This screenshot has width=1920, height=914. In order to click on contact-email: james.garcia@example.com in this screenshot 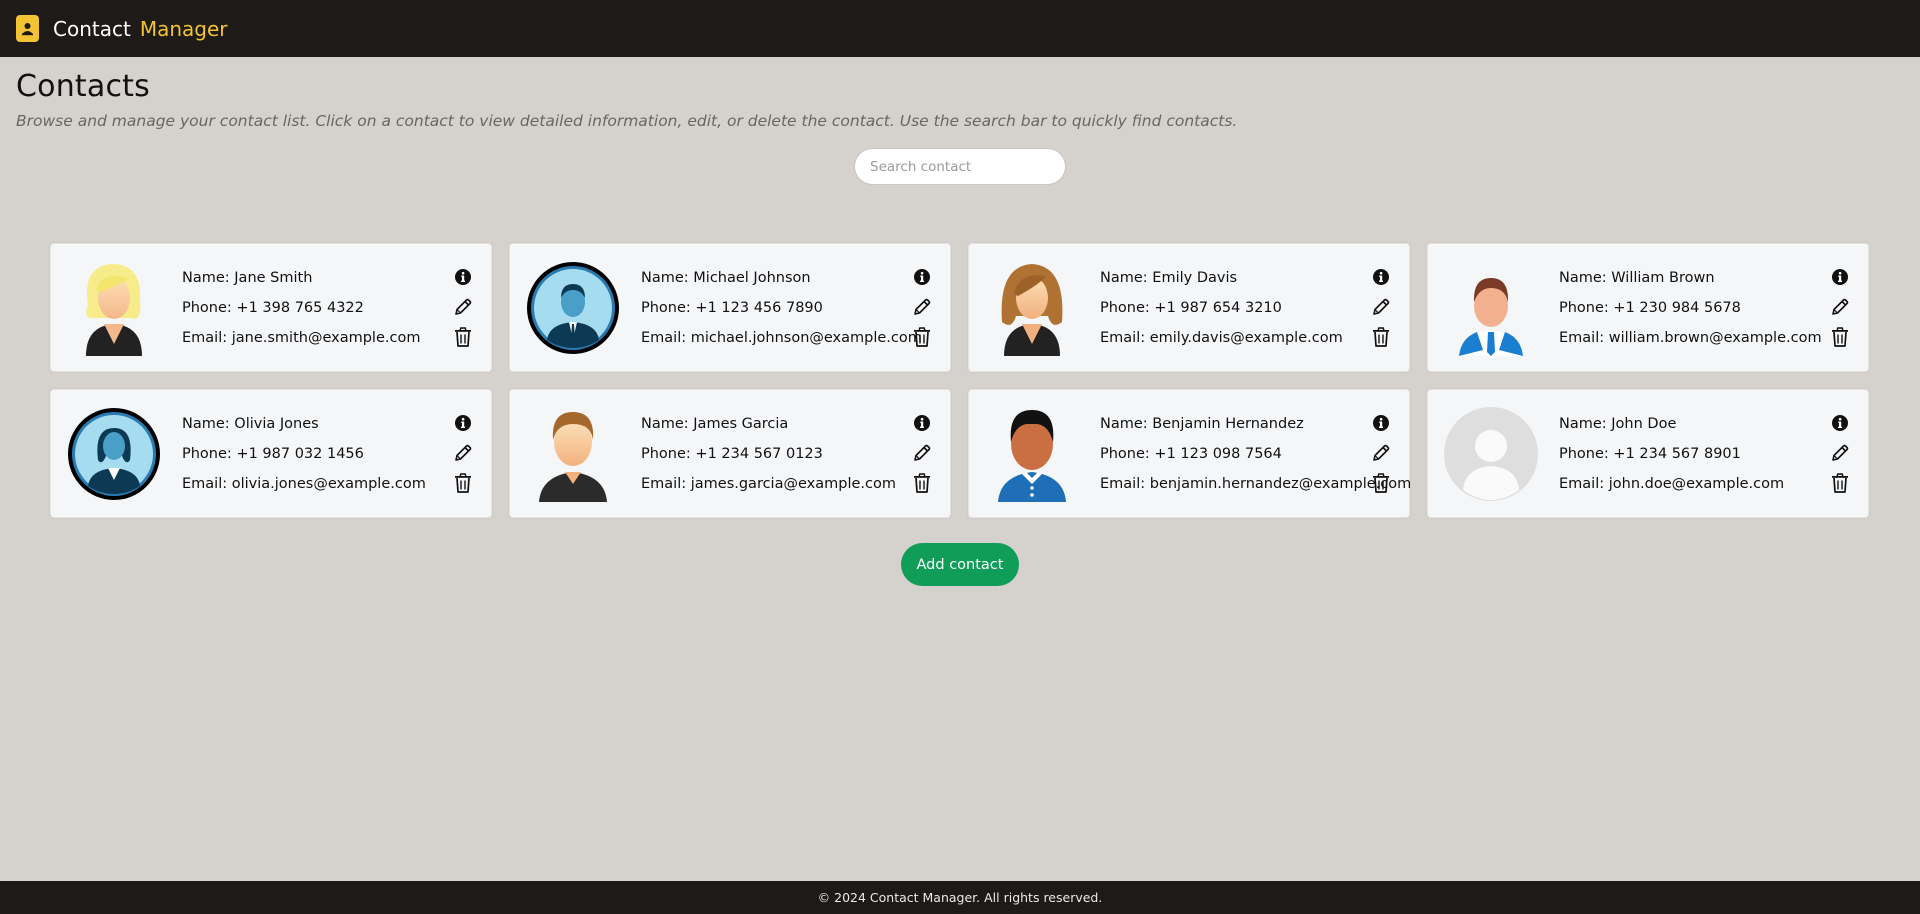, I will do `click(793, 483)`.